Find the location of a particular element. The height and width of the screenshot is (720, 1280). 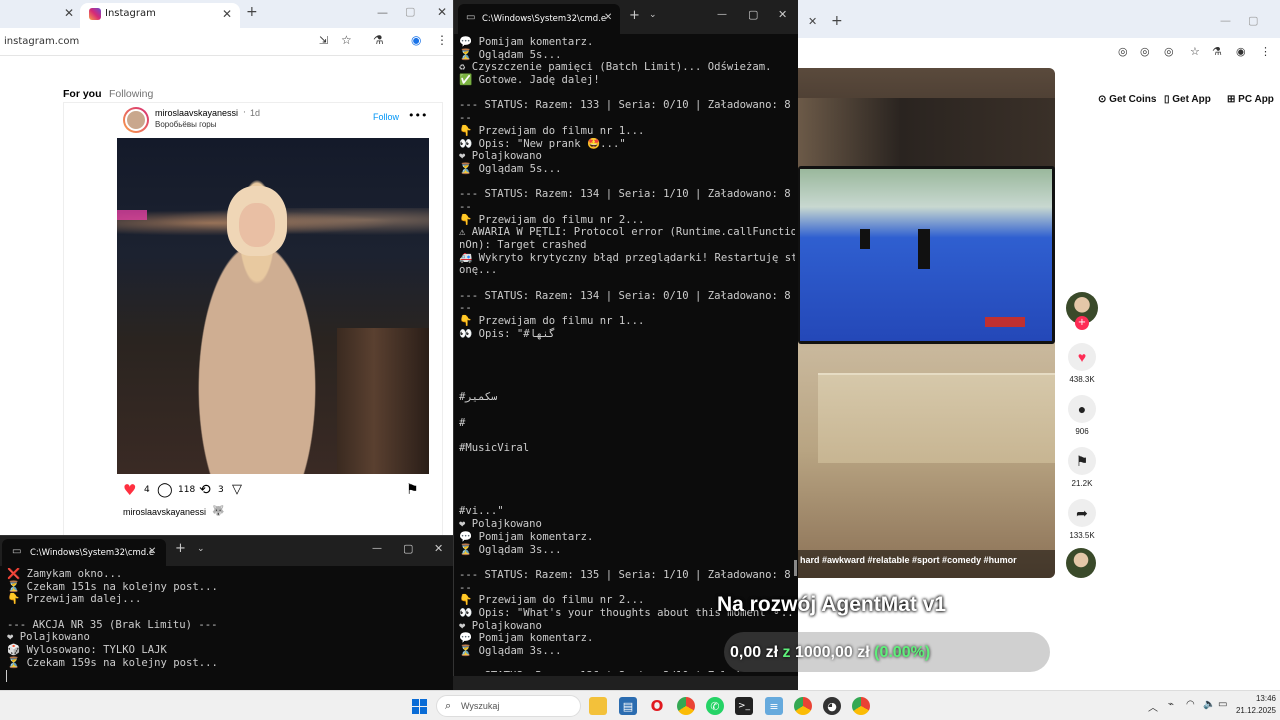

more-options-icon: ••• is located at coordinates (417, 115).